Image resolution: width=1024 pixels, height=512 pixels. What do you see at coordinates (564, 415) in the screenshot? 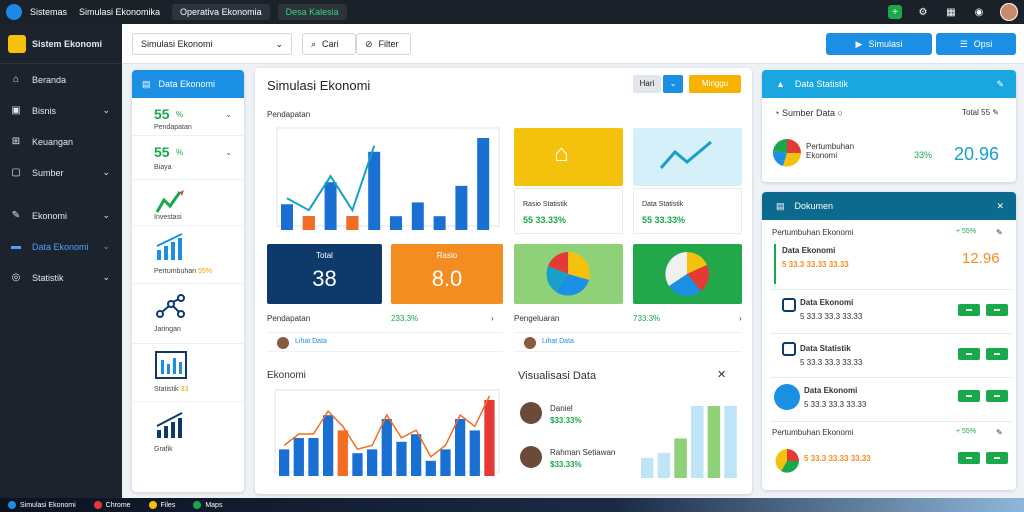
I see `list-item: Daniel $33.33%` at bounding box center [564, 415].